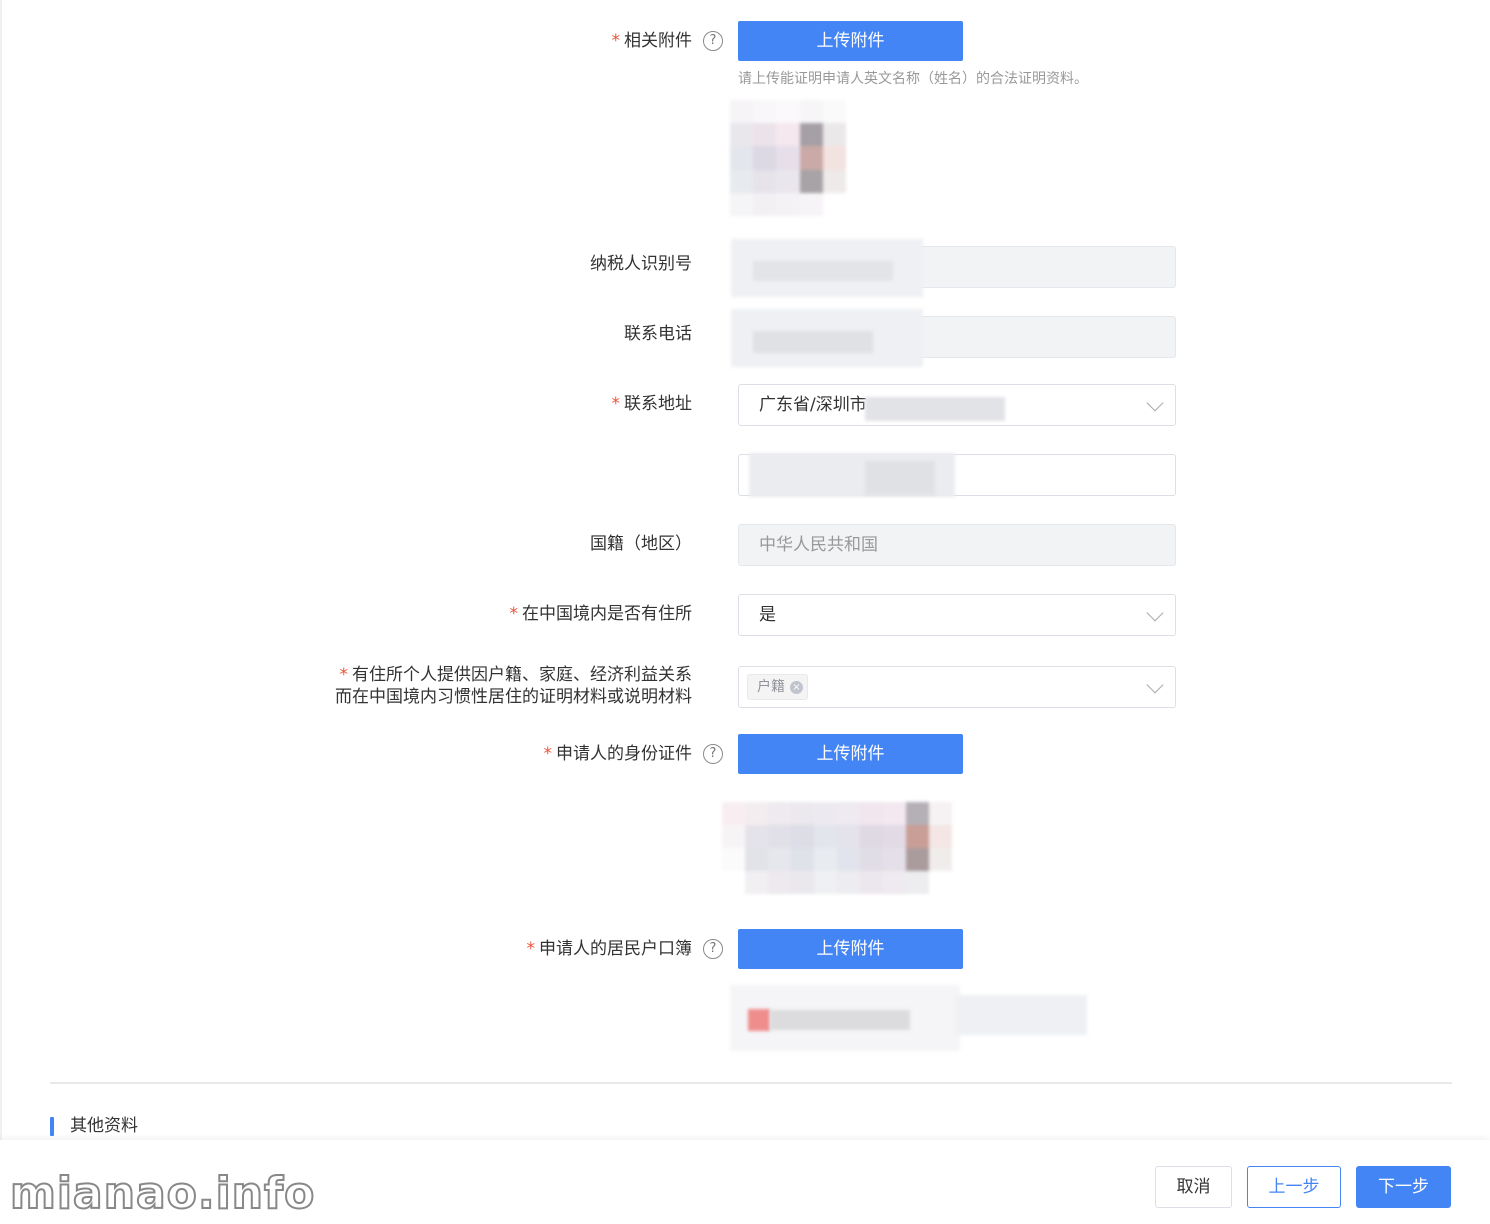  What do you see at coordinates (652, 41) in the screenshot?
I see `attachment-label: * 相关附件` at bounding box center [652, 41].